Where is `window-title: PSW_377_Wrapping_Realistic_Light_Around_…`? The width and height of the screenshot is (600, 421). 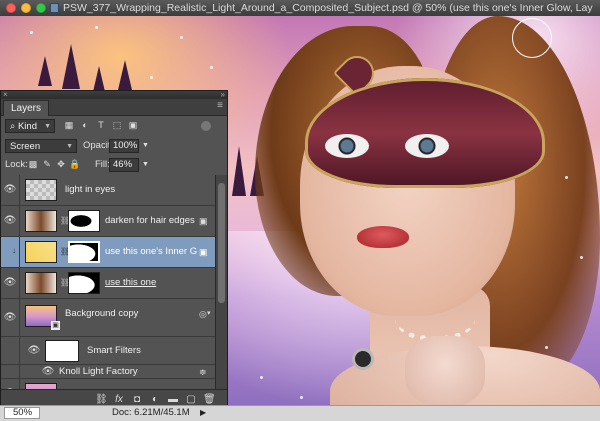
window-title: PSW_377_Wrapping_Realistic_Light_Around_… is located at coordinates (328, 8).